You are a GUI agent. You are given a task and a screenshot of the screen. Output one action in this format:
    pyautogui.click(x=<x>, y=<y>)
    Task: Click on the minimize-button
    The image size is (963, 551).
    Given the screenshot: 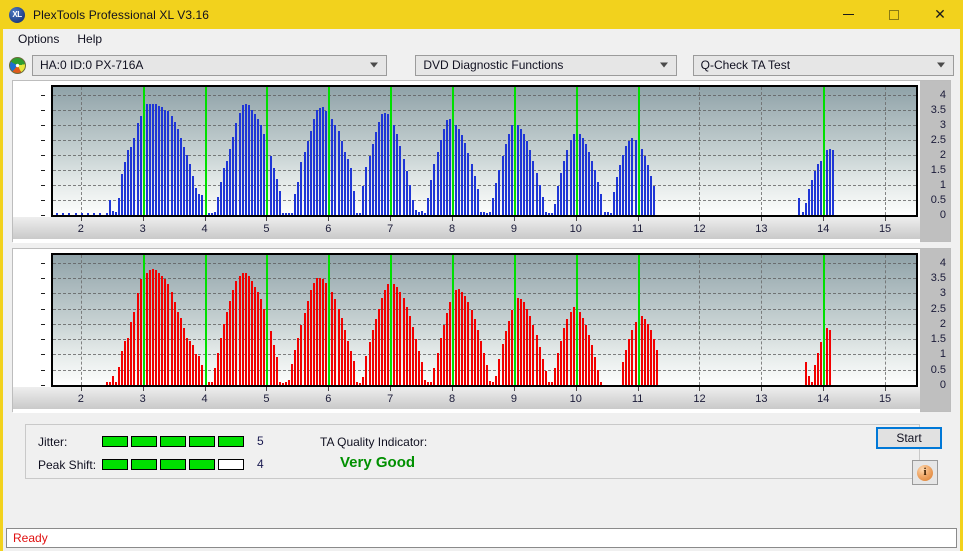 What is the action you would take?
    pyautogui.click(x=848, y=14)
    